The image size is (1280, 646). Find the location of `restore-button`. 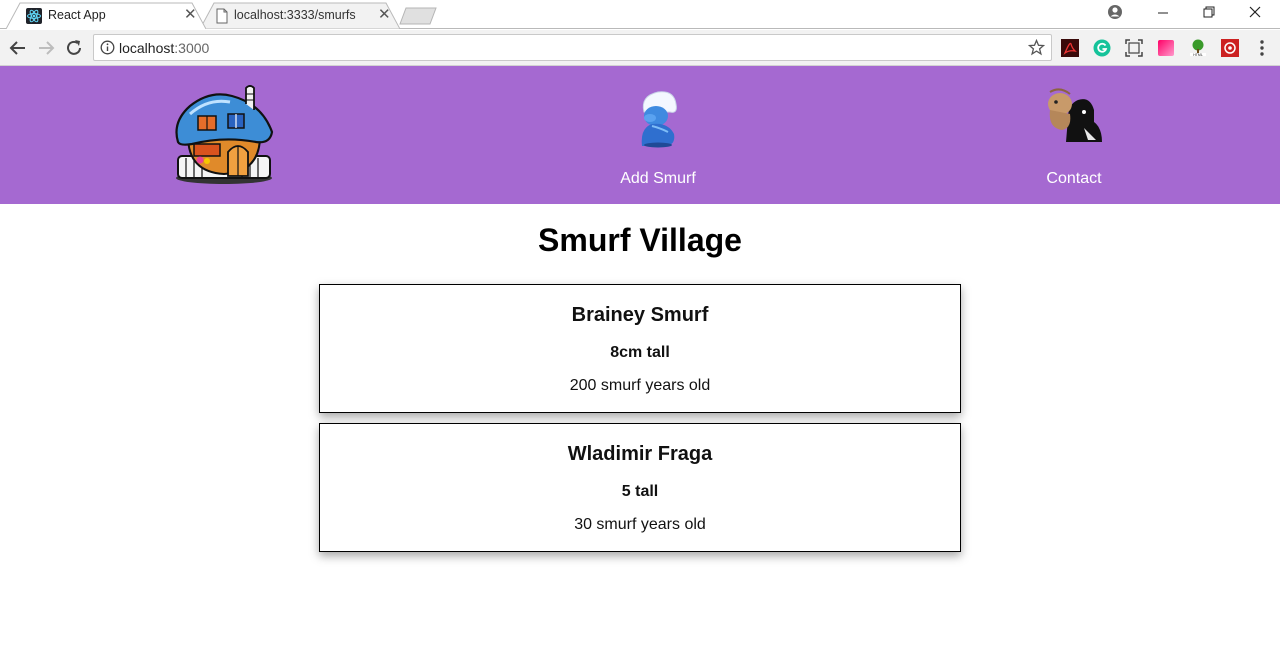

restore-button is located at coordinates (1209, 14).